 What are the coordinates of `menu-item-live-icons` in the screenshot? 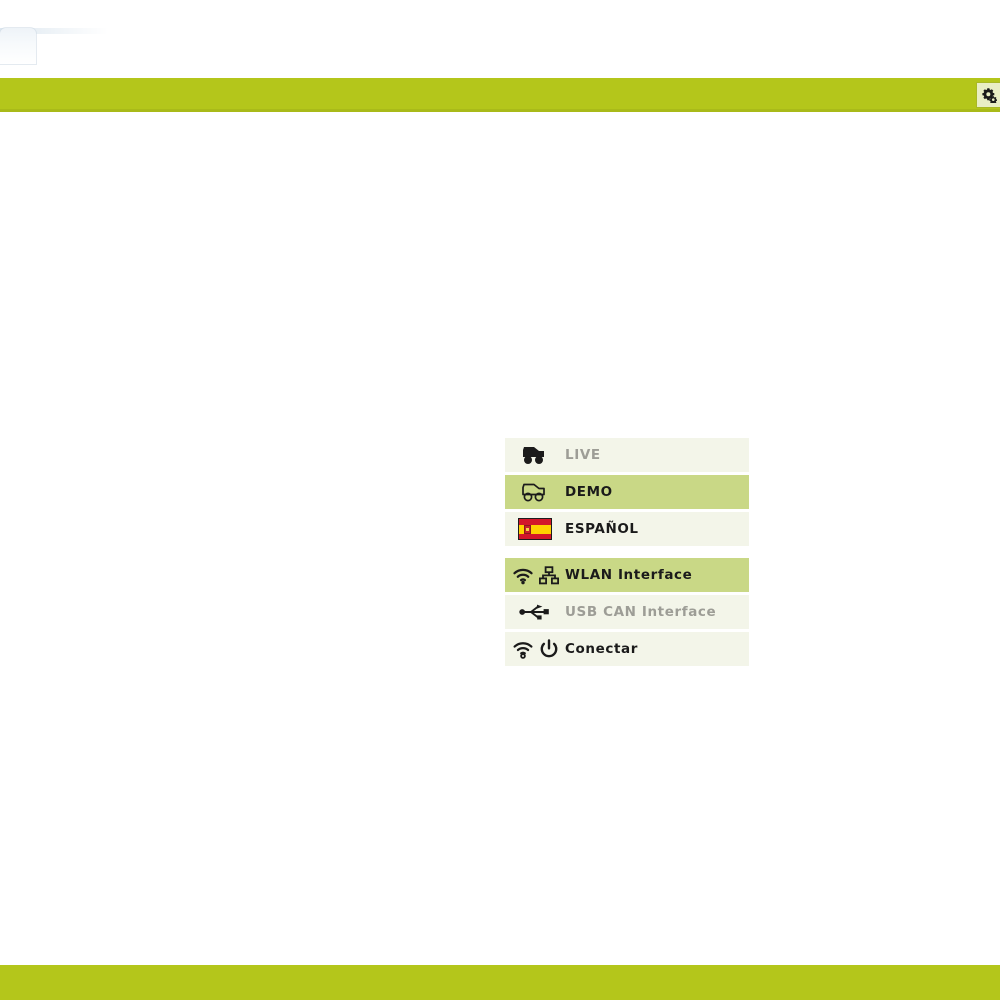 It's located at (535, 455).